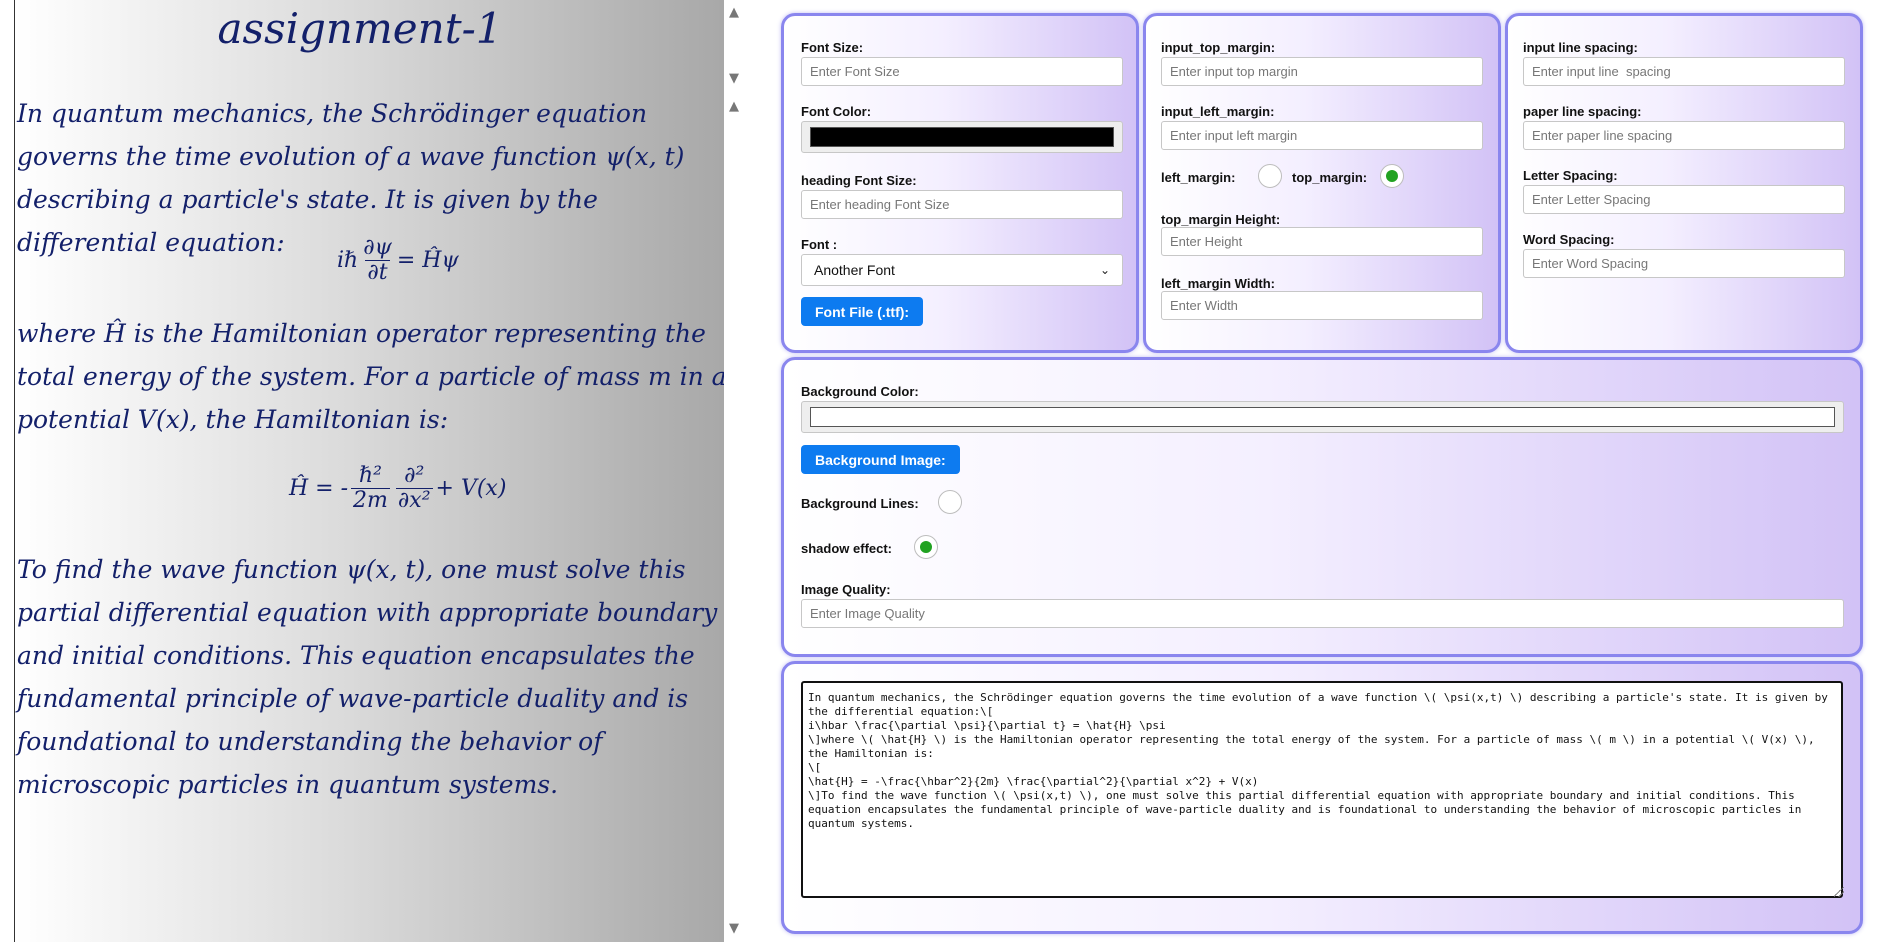  What do you see at coordinates (860, 391) in the screenshot?
I see `background-color-label: Background Color:` at bounding box center [860, 391].